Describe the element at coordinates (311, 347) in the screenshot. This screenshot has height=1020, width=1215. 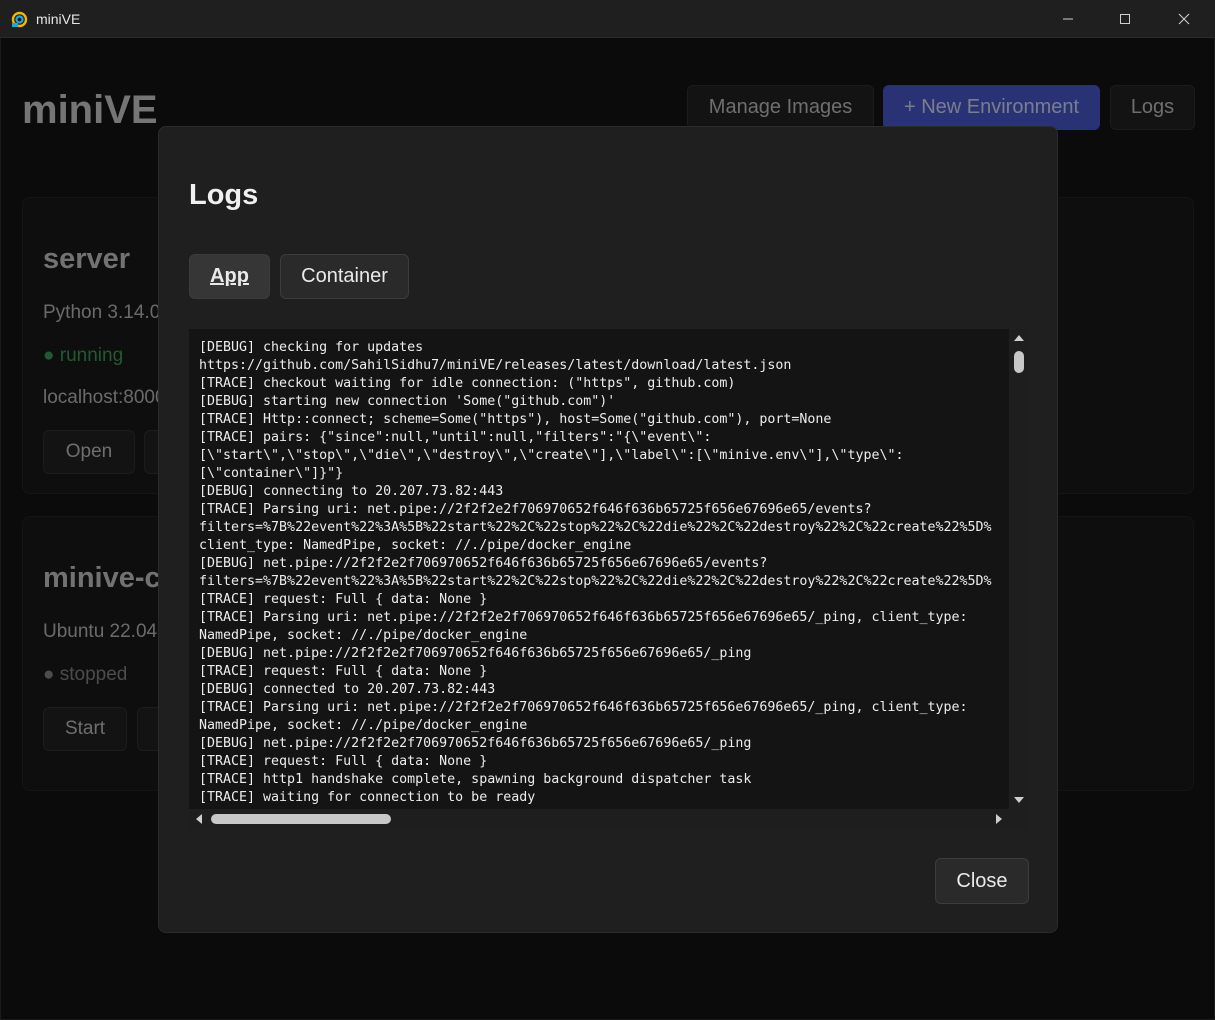
I see `log-line: [DEBUG] checking for updates` at that location.